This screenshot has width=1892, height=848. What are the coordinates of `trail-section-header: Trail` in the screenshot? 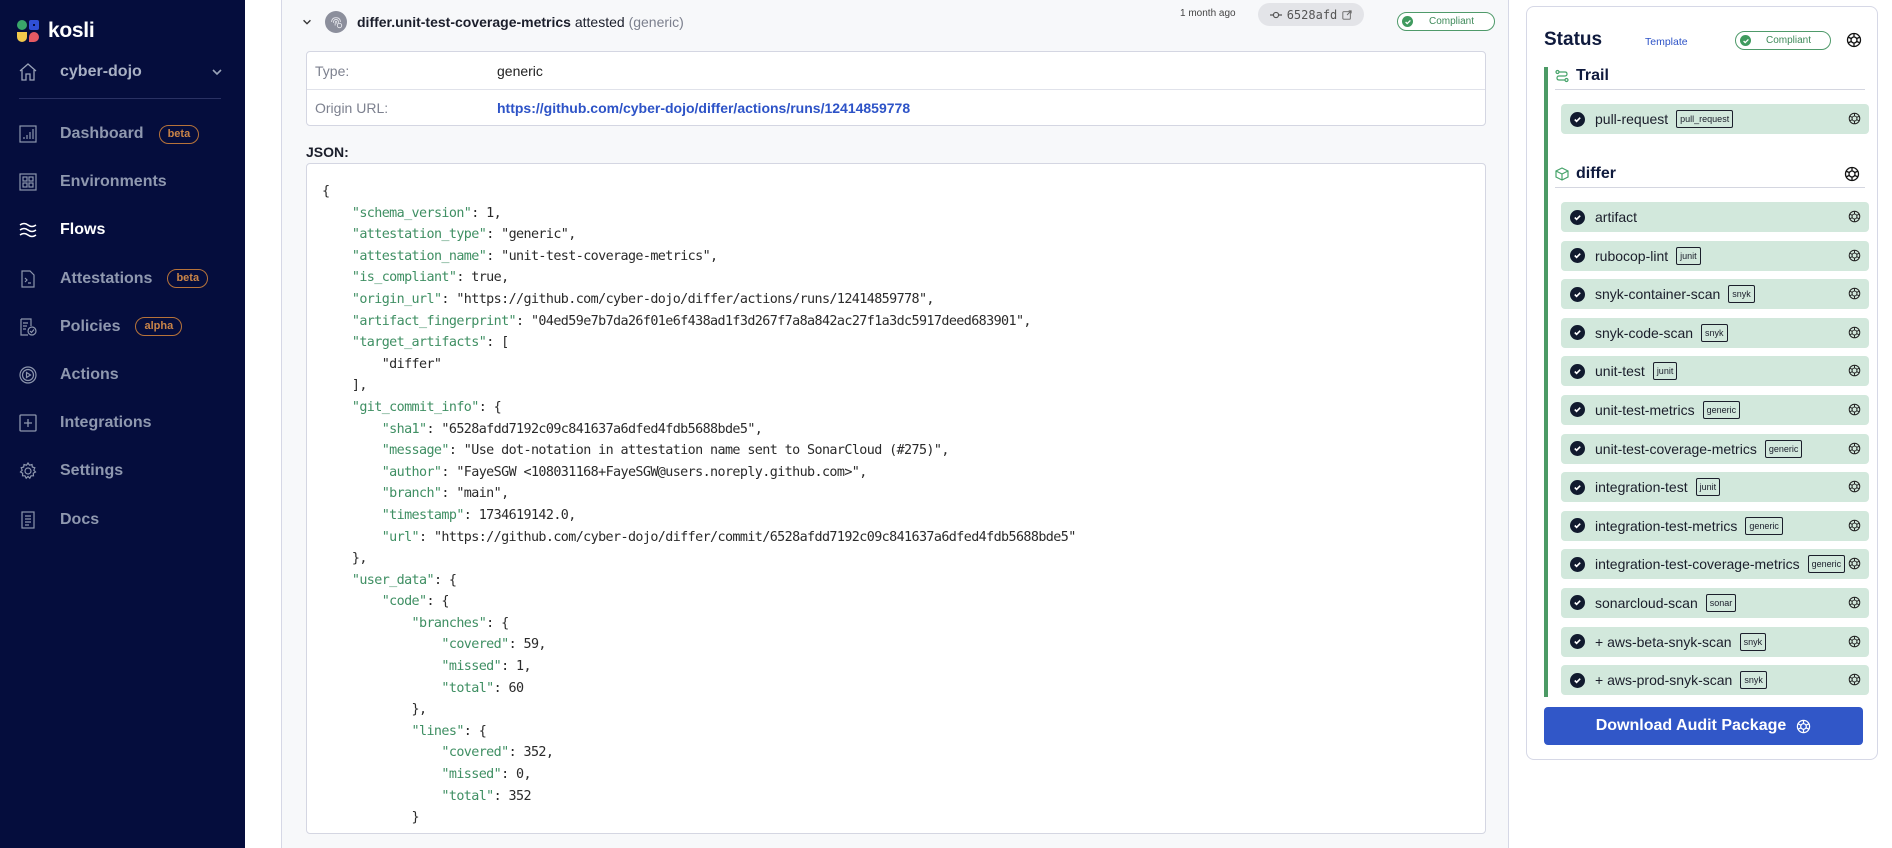 It's located at (1710, 76).